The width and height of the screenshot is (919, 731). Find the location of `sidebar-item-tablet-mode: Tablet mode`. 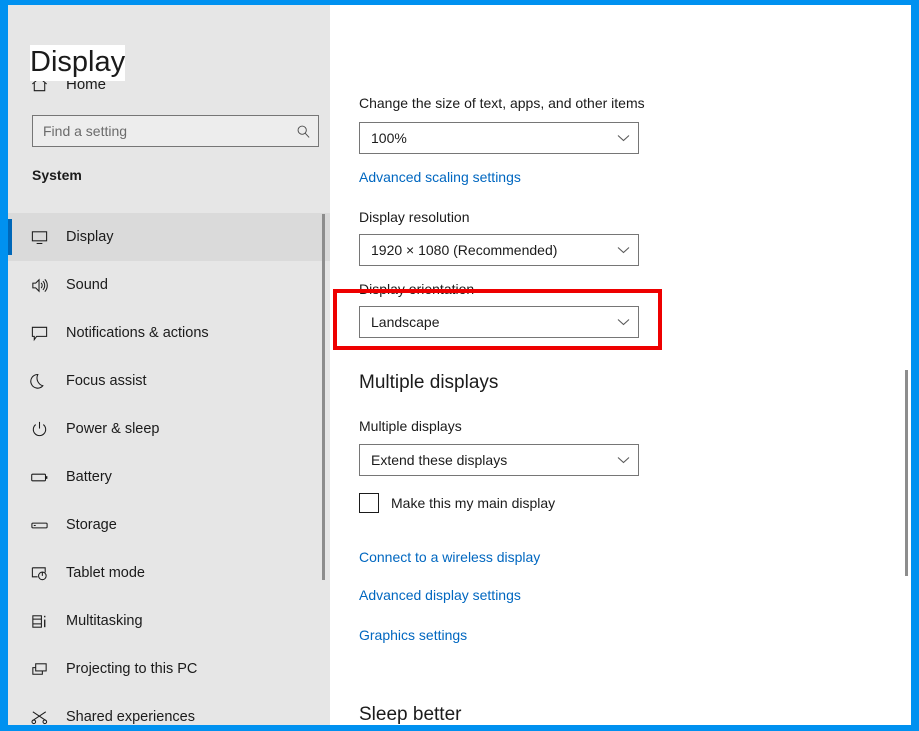

sidebar-item-tablet-mode: Tablet mode is located at coordinates (169, 573).